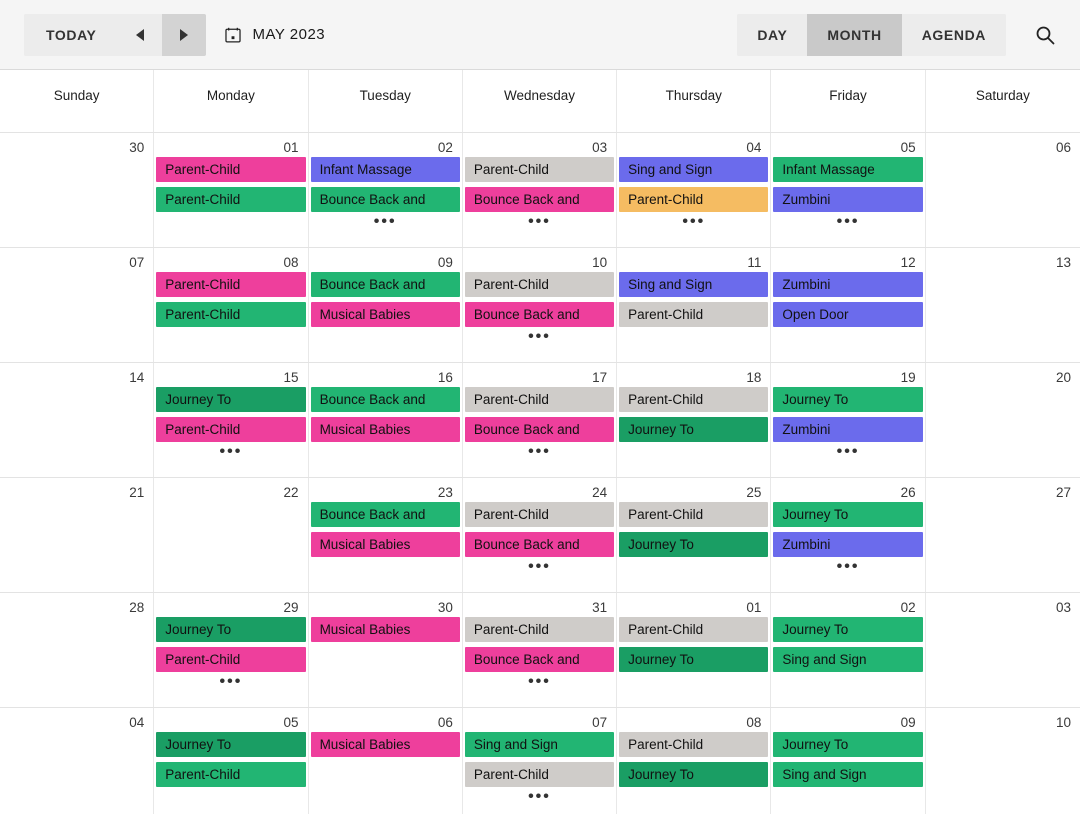  Describe the element at coordinates (1002, 650) in the screenshot. I see `day-cell: 03` at that location.